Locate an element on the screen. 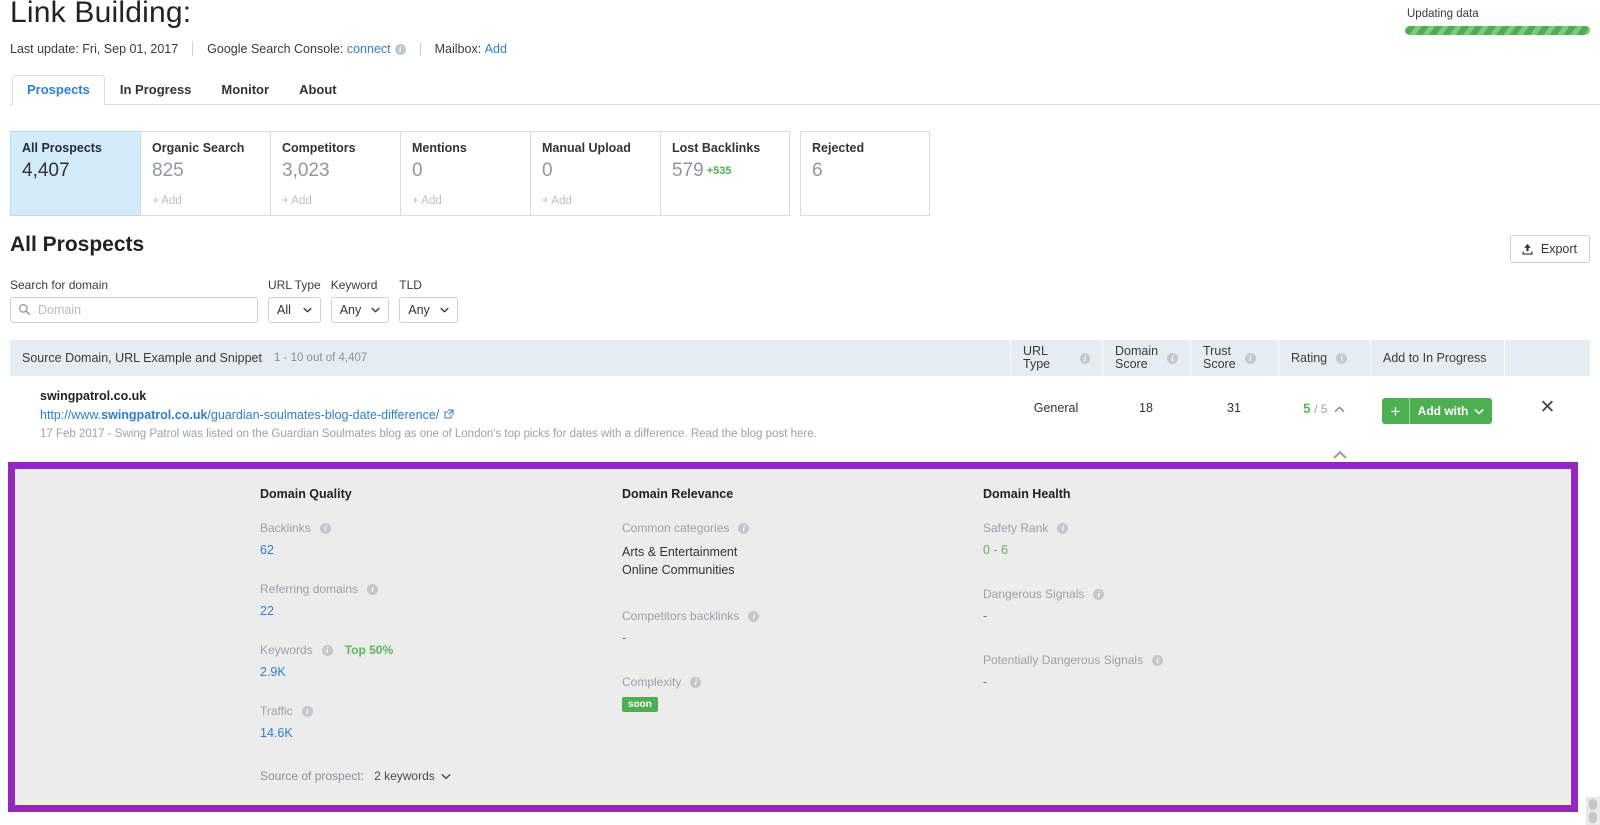  url-type-value: All is located at coordinates (284, 310).